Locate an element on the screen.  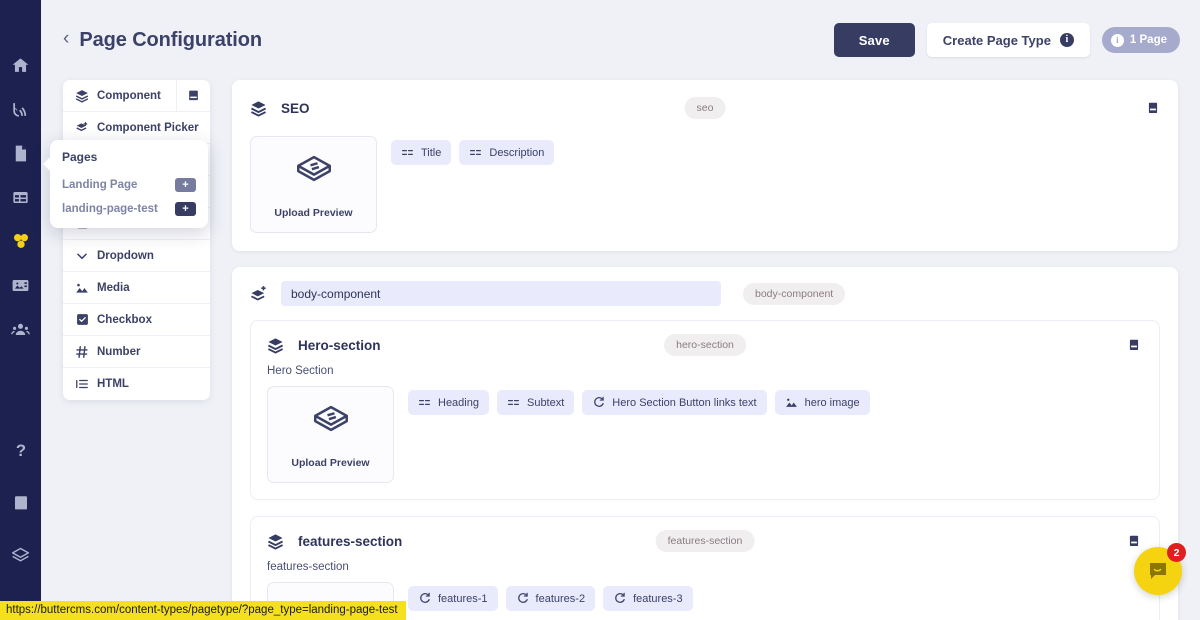
rail-bottom-group: ? is located at coordinates (21, 528).